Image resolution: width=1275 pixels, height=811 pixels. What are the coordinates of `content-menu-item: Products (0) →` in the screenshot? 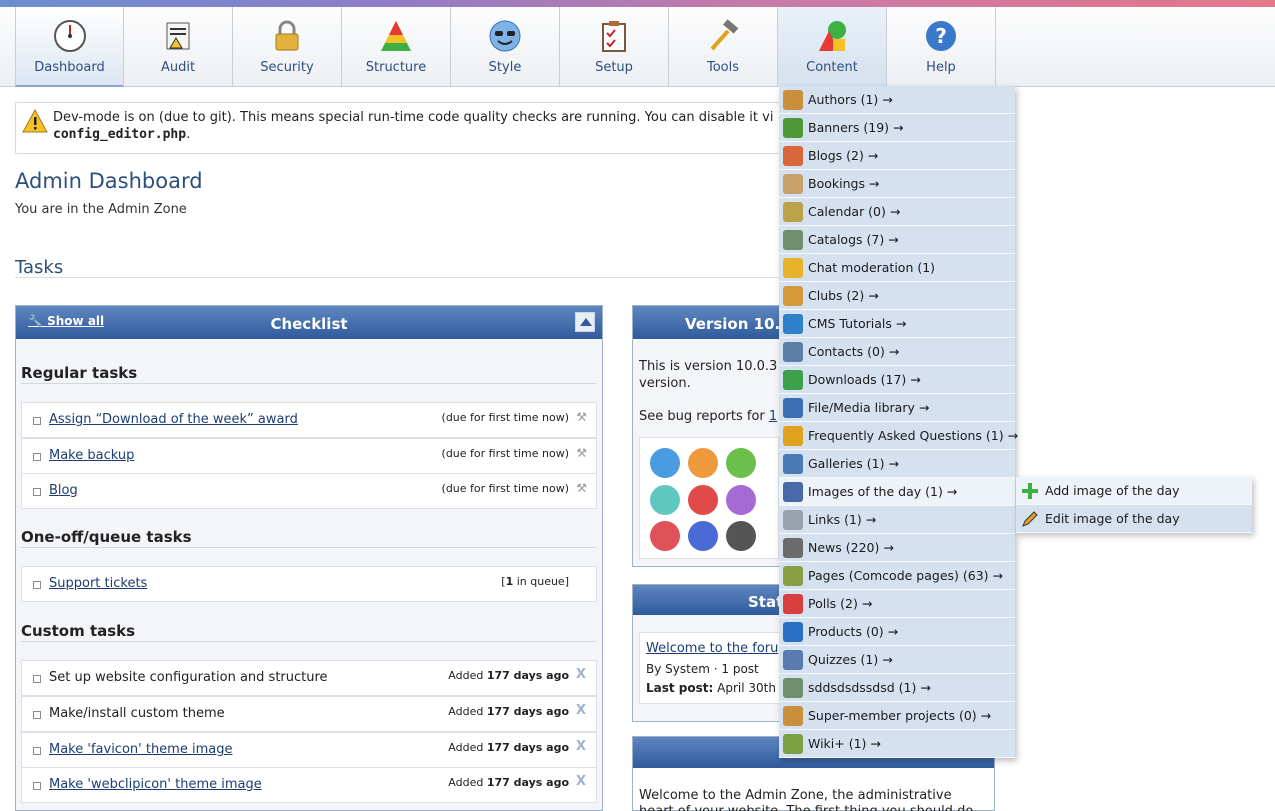 It's located at (897, 632).